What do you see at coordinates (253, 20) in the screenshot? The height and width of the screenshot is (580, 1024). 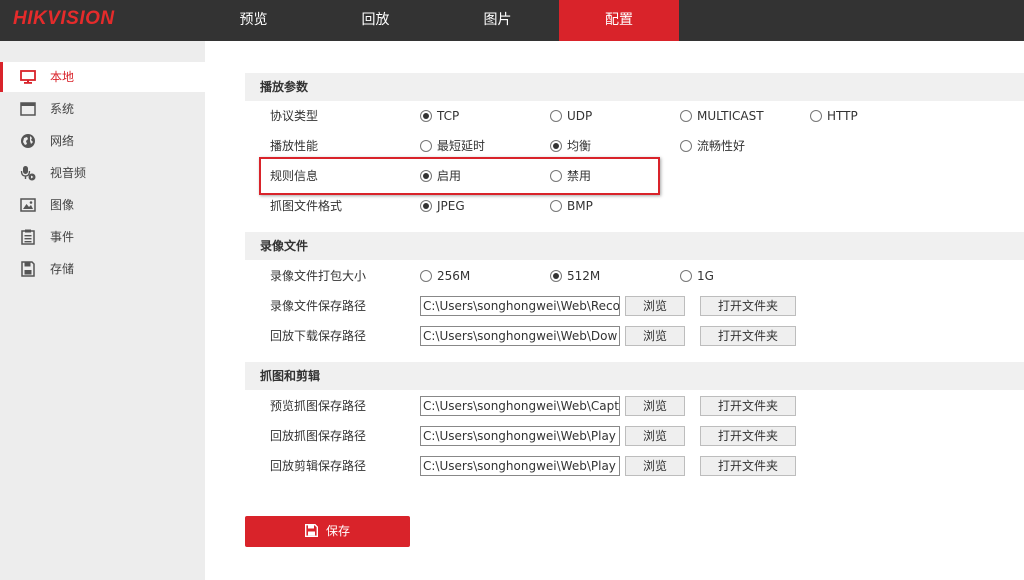 I see `nav-preview: 预览` at bounding box center [253, 20].